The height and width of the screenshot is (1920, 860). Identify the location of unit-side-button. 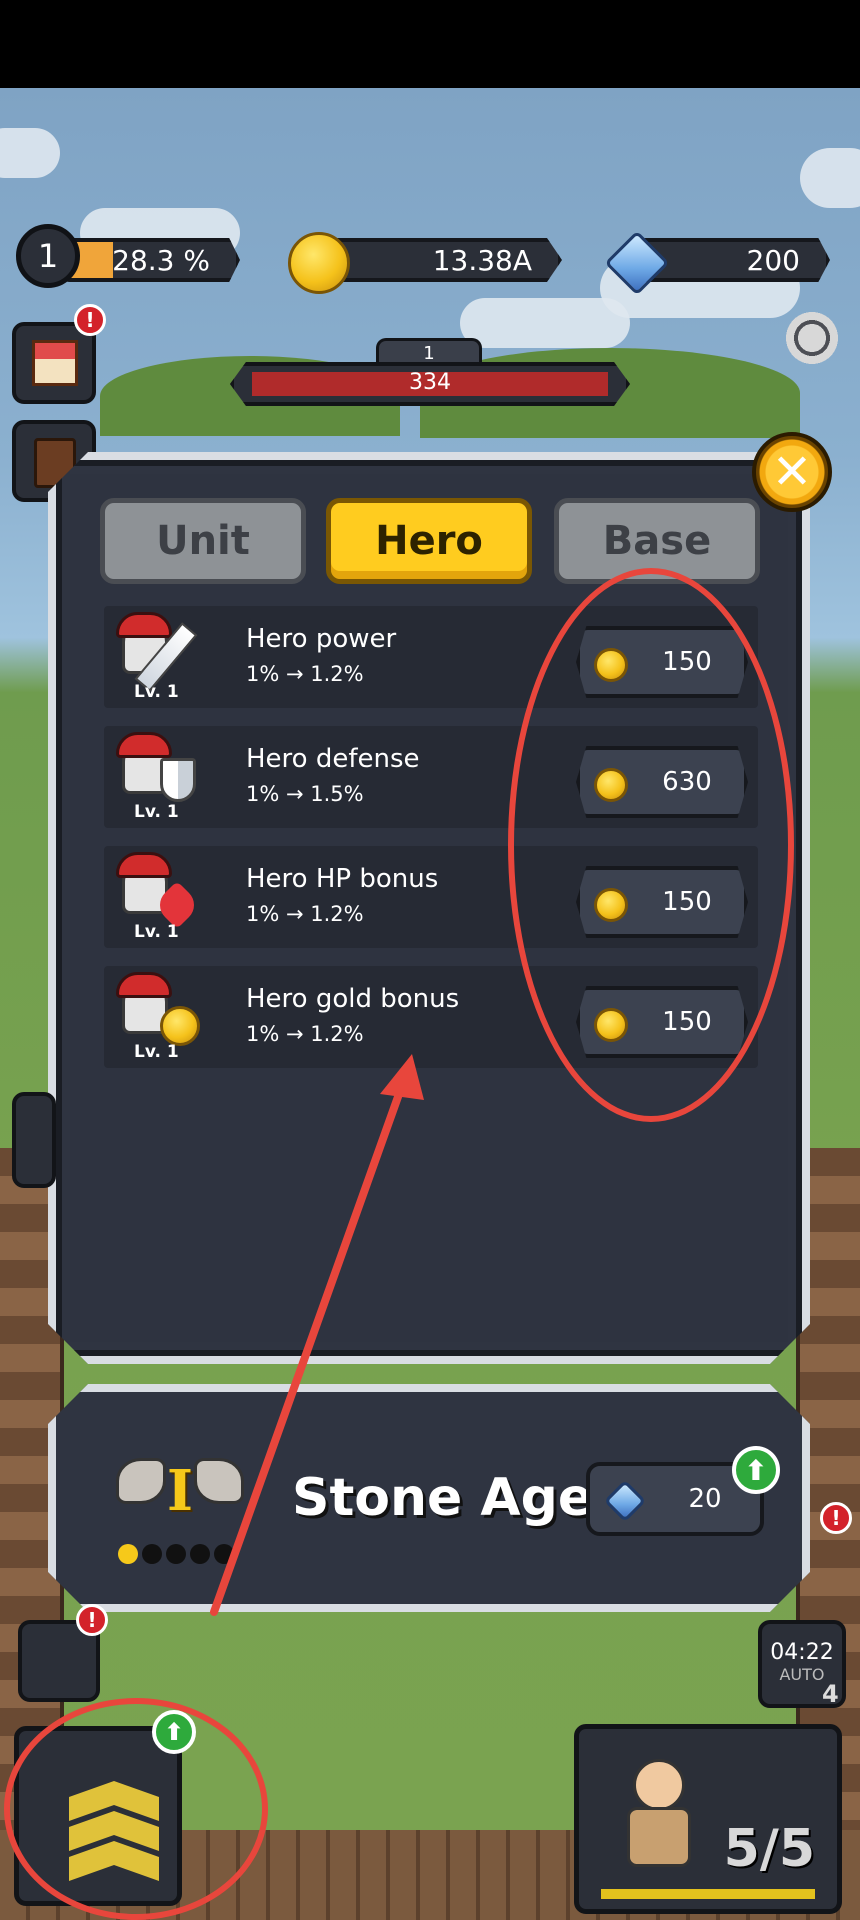
(34, 1140).